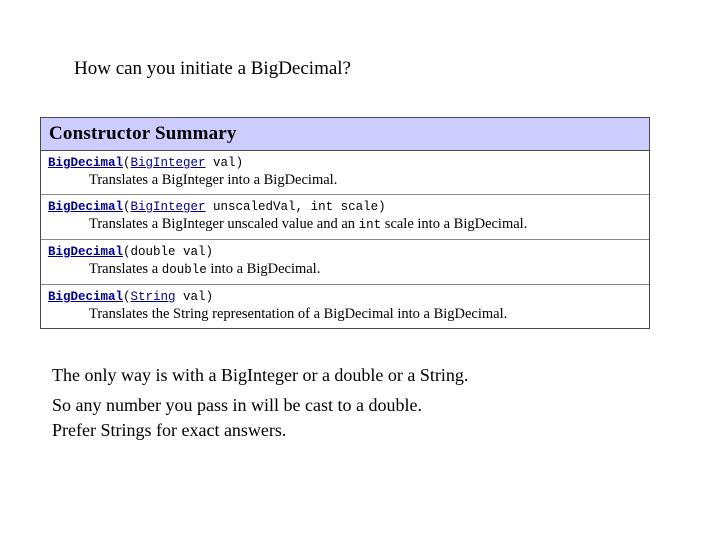 Image resolution: width=720 pixels, height=540 pixels. I want to click on param-text: unscaledVal, int scale, so click(292, 207).